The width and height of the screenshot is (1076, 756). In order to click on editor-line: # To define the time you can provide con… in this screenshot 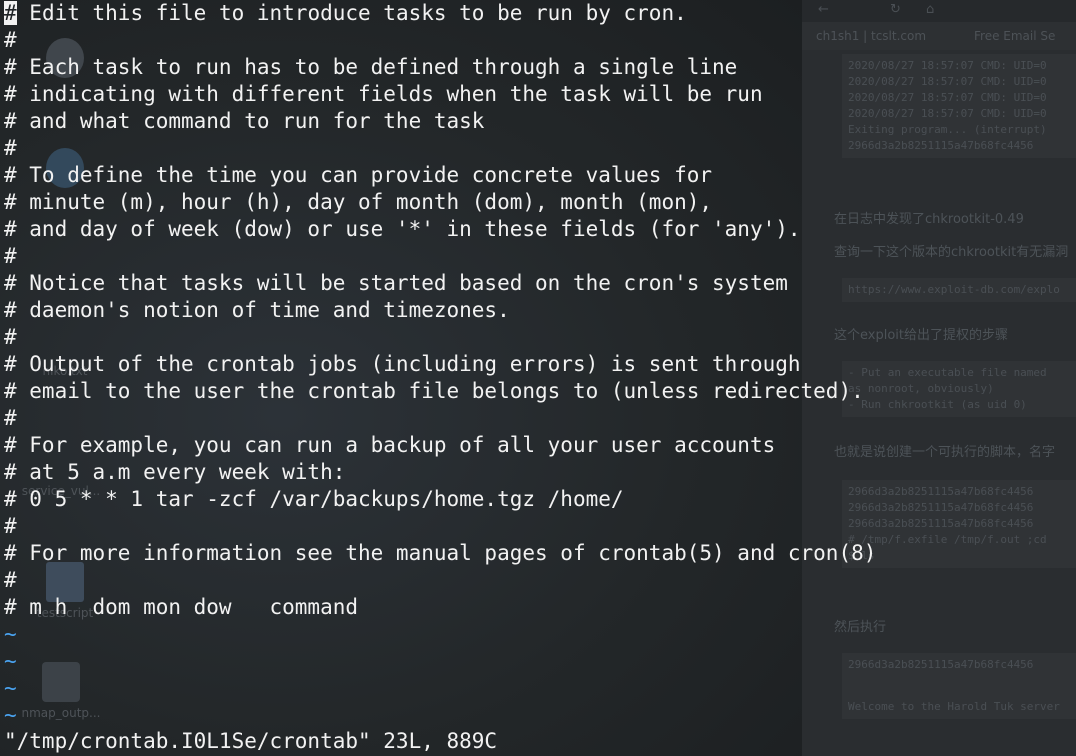, I will do `click(358, 175)`.